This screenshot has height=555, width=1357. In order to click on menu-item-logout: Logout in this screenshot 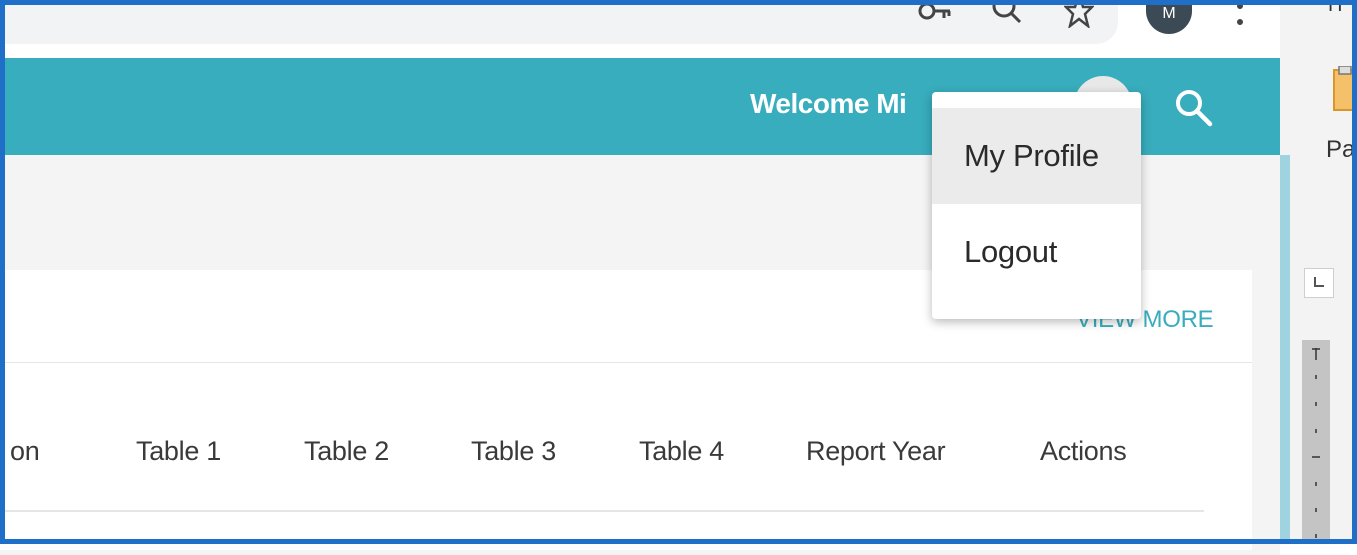, I will do `click(1036, 252)`.